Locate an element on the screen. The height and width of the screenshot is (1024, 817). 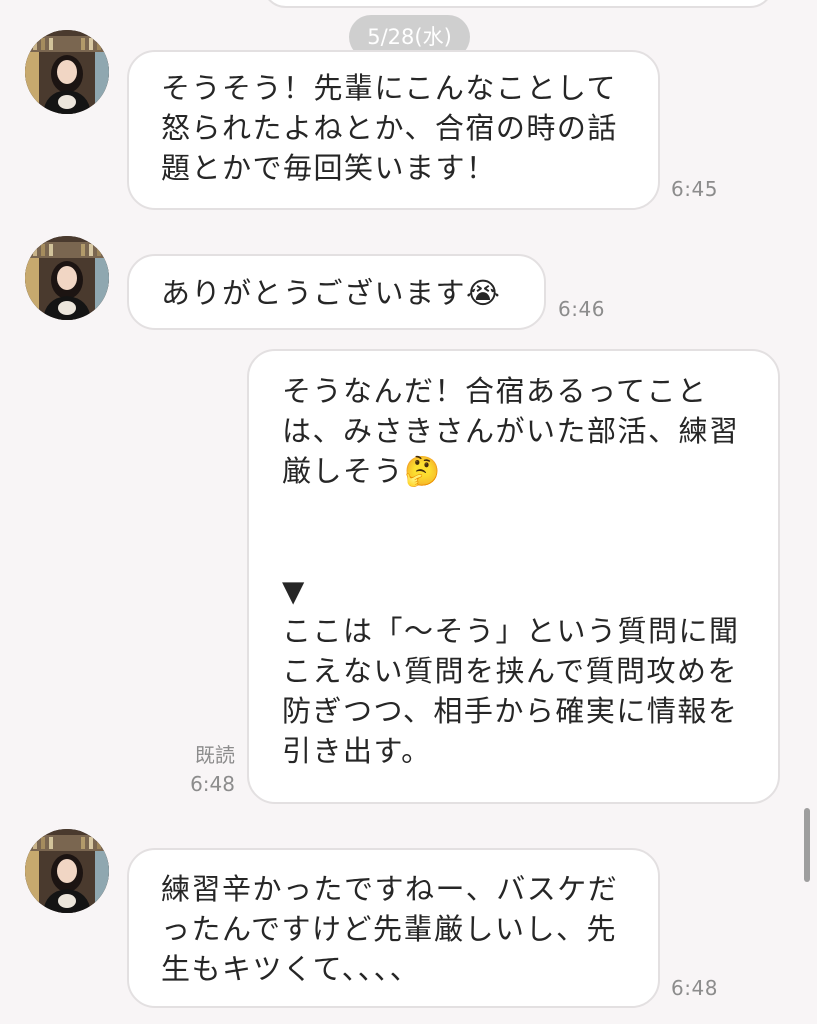
message-text: 引き出す。 is located at coordinates (357, 751).